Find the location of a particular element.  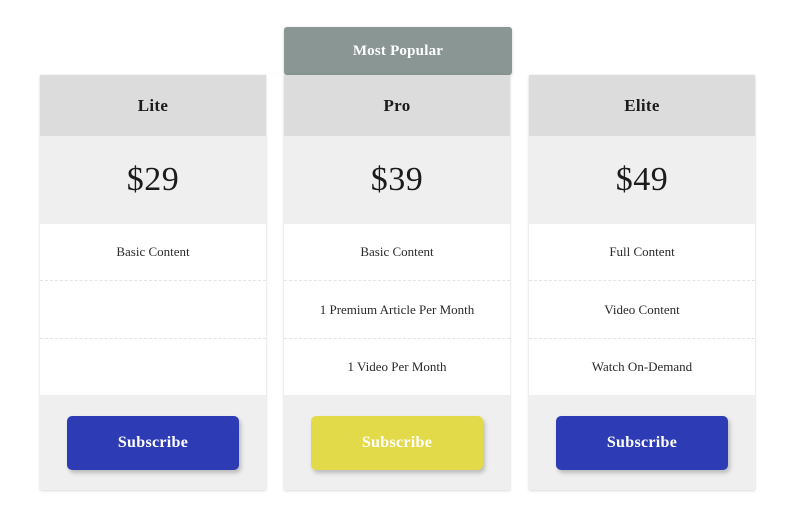

most-popular-banner: Most Popular is located at coordinates (398, 51).